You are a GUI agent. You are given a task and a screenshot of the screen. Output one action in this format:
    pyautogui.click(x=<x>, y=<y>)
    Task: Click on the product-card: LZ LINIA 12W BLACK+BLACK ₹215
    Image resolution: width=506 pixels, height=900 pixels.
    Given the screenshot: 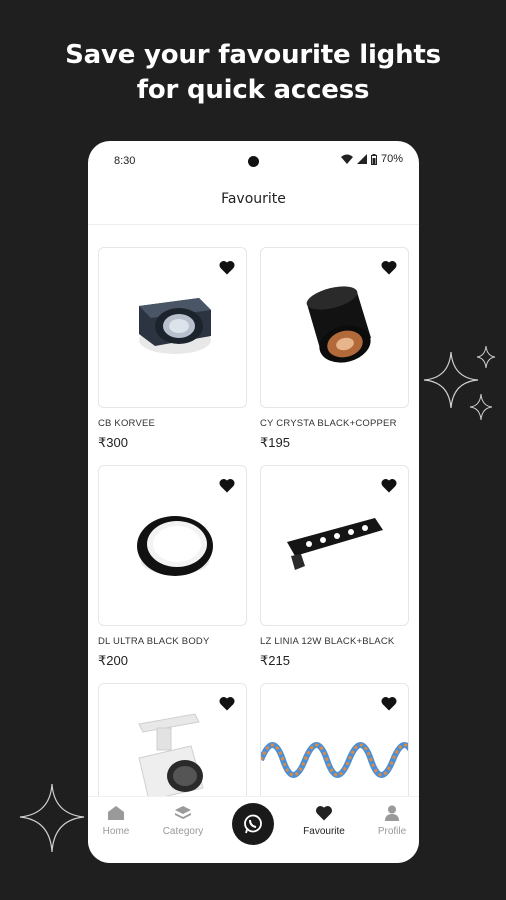 What is the action you would take?
    pyautogui.click(x=334, y=567)
    